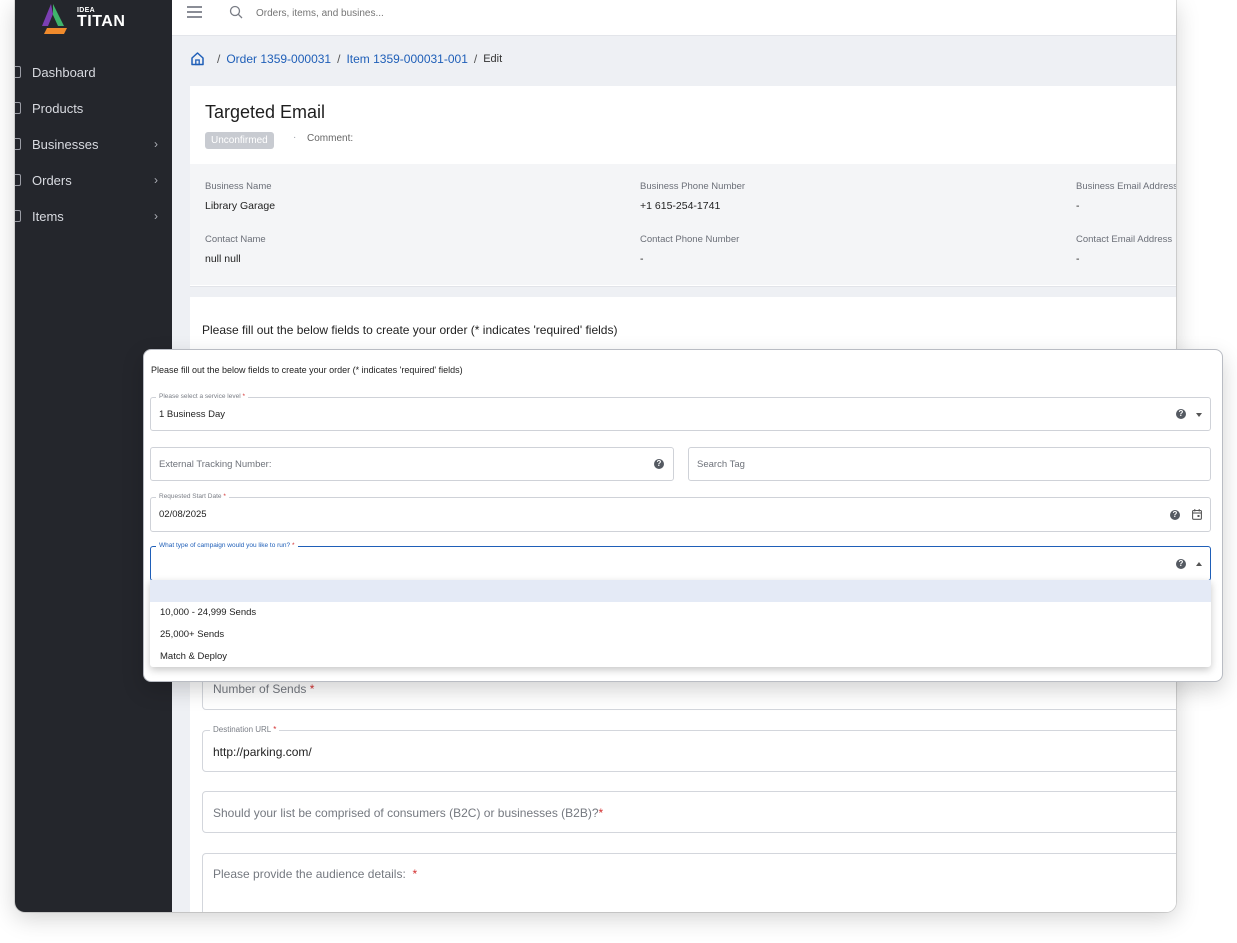 This screenshot has width=1237, height=943. Describe the element at coordinates (18, 72) in the screenshot. I see `dashboard-icon` at that location.